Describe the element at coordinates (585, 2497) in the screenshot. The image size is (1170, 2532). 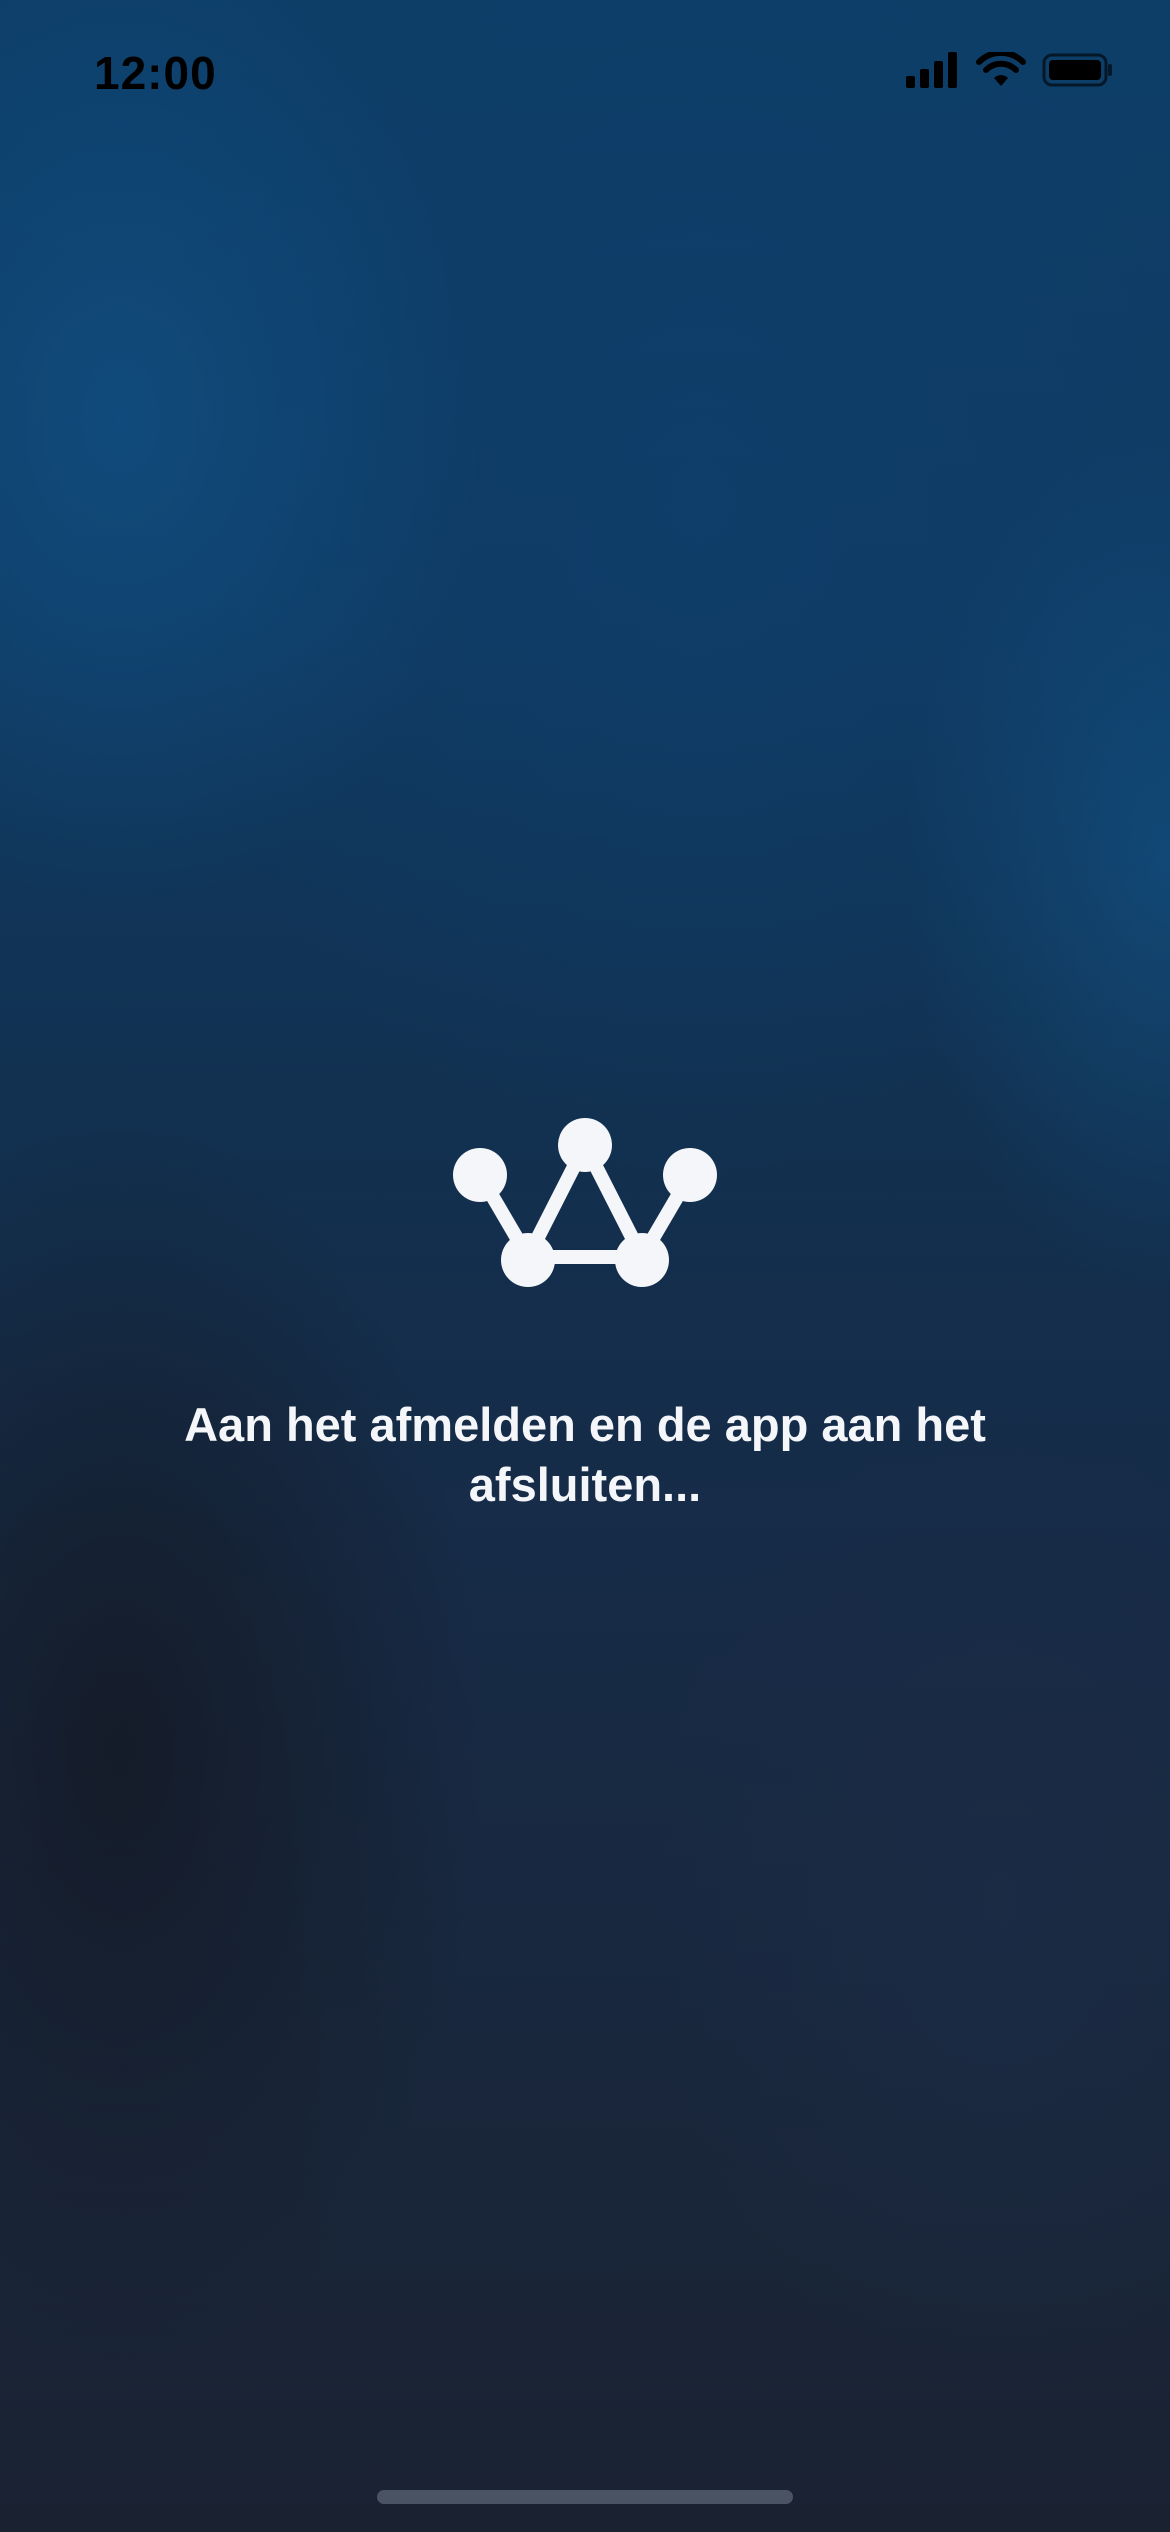
I see `home-indicator` at that location.